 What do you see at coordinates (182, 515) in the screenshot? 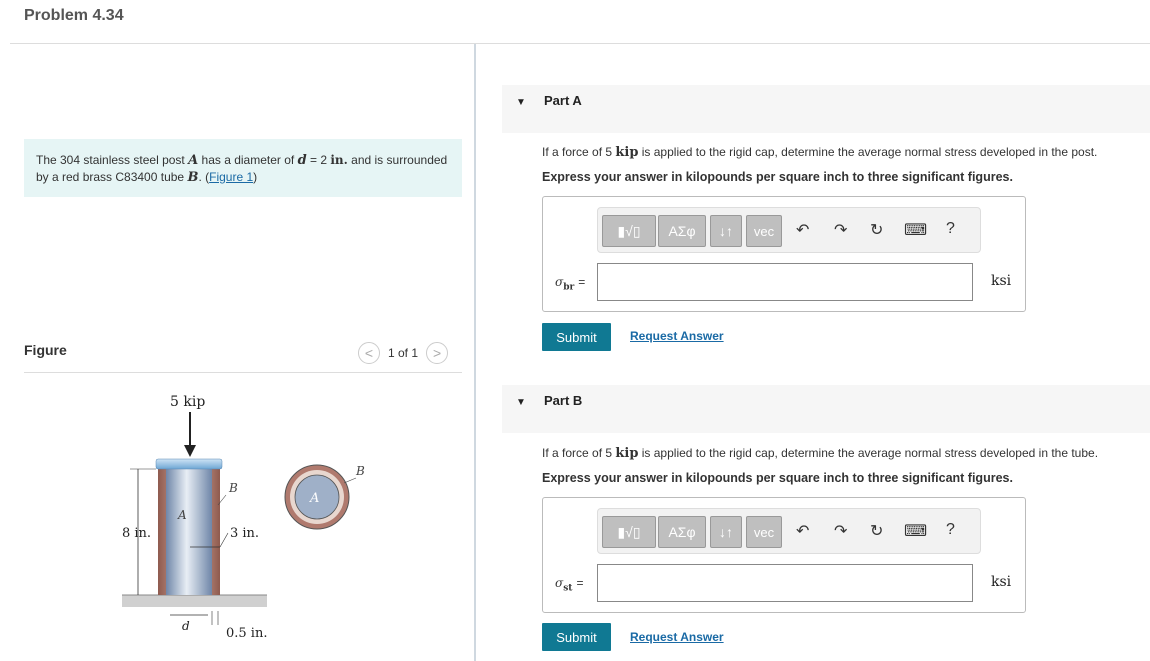
I see `post-label: A` at bounding box center [182, 515].